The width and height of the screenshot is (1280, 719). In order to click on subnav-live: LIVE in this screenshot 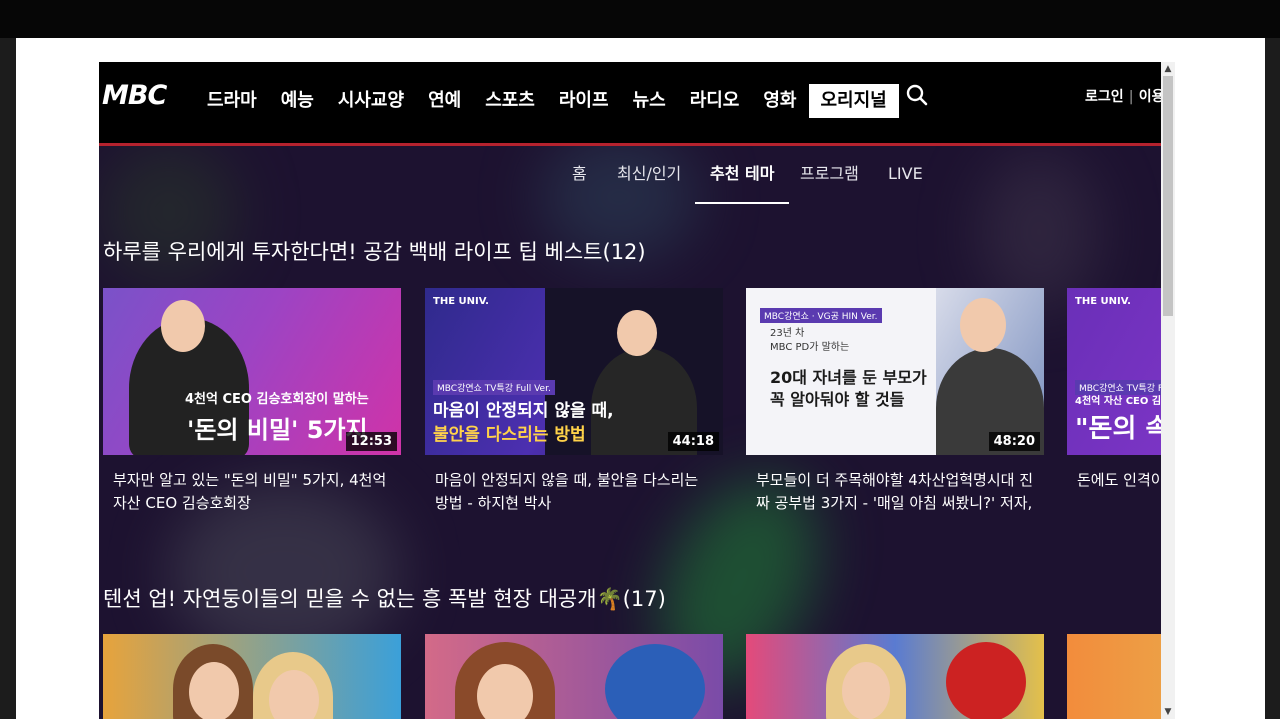, I will do `click(905, 182)`.